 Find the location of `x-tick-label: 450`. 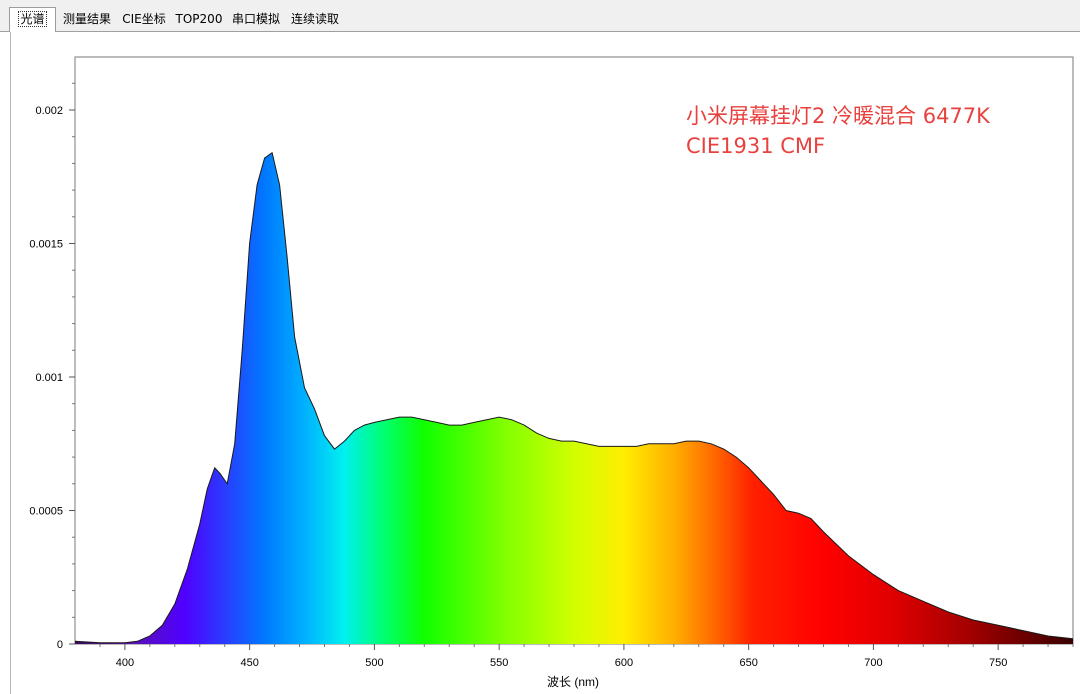

x-tick-label: 450 is located at coordinates (249, 663).